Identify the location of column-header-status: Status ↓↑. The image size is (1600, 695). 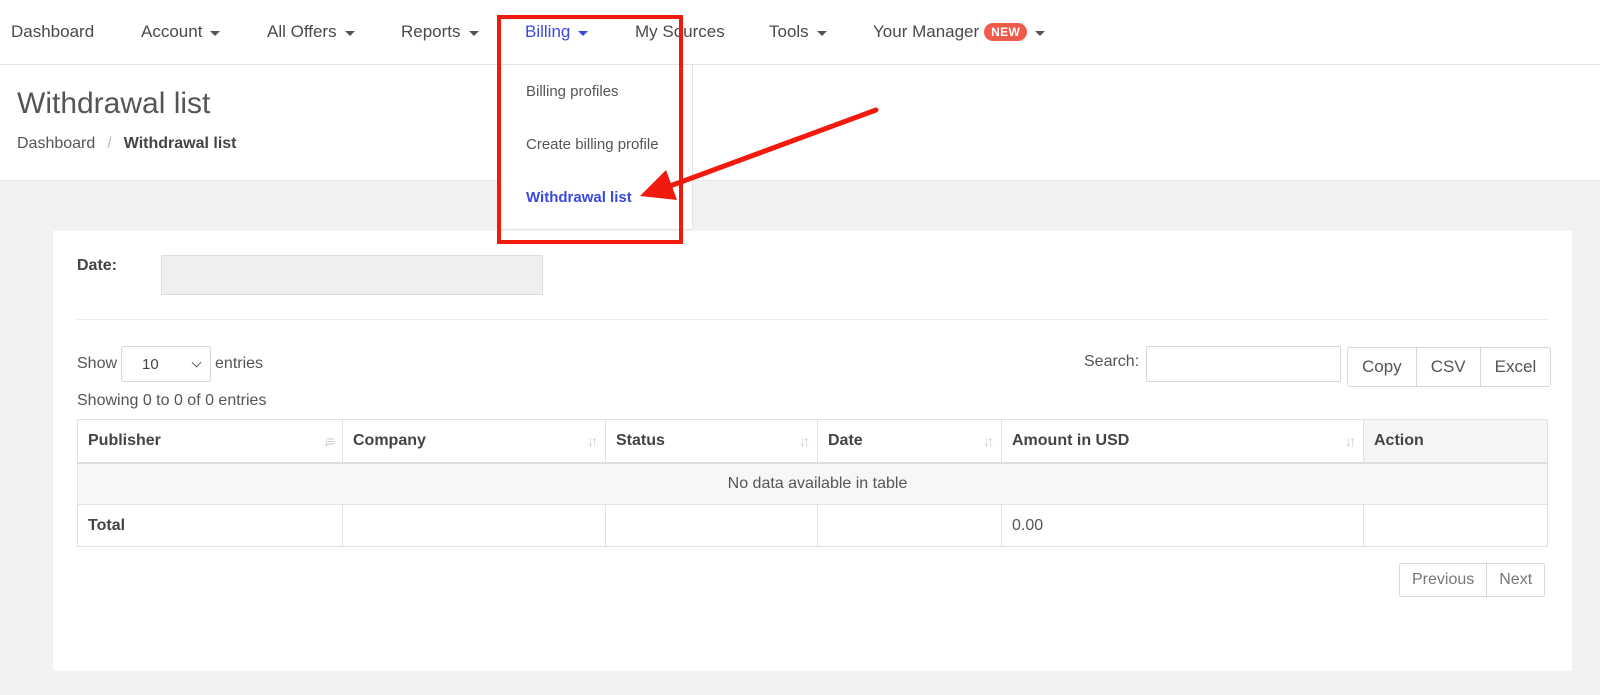
(711, 441).